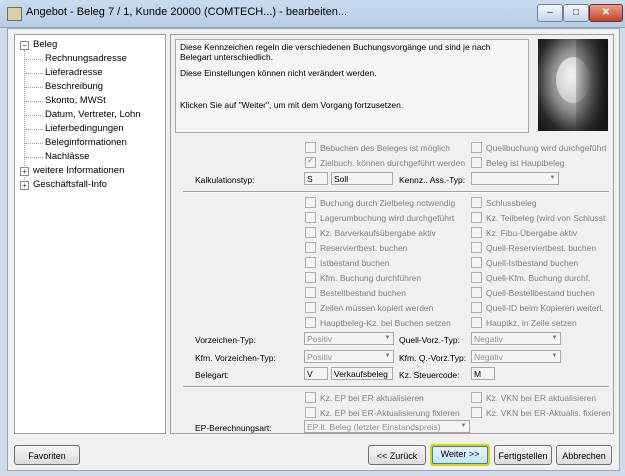 The image size is (625, 476). Describe the element at coordinates (382, 412) in the screenshot. I see `checkbox-ep-fixieren: Kz. EP bei ER-Aktualisierung fixieren` at that location.